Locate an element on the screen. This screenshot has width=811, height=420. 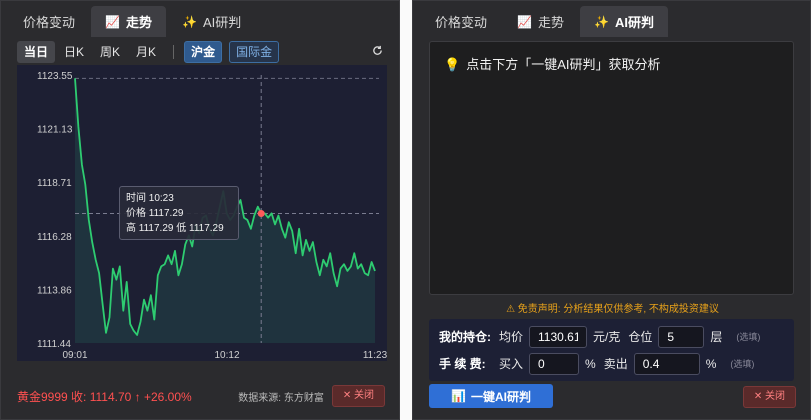
position-input is located at coordinates (681, 336).